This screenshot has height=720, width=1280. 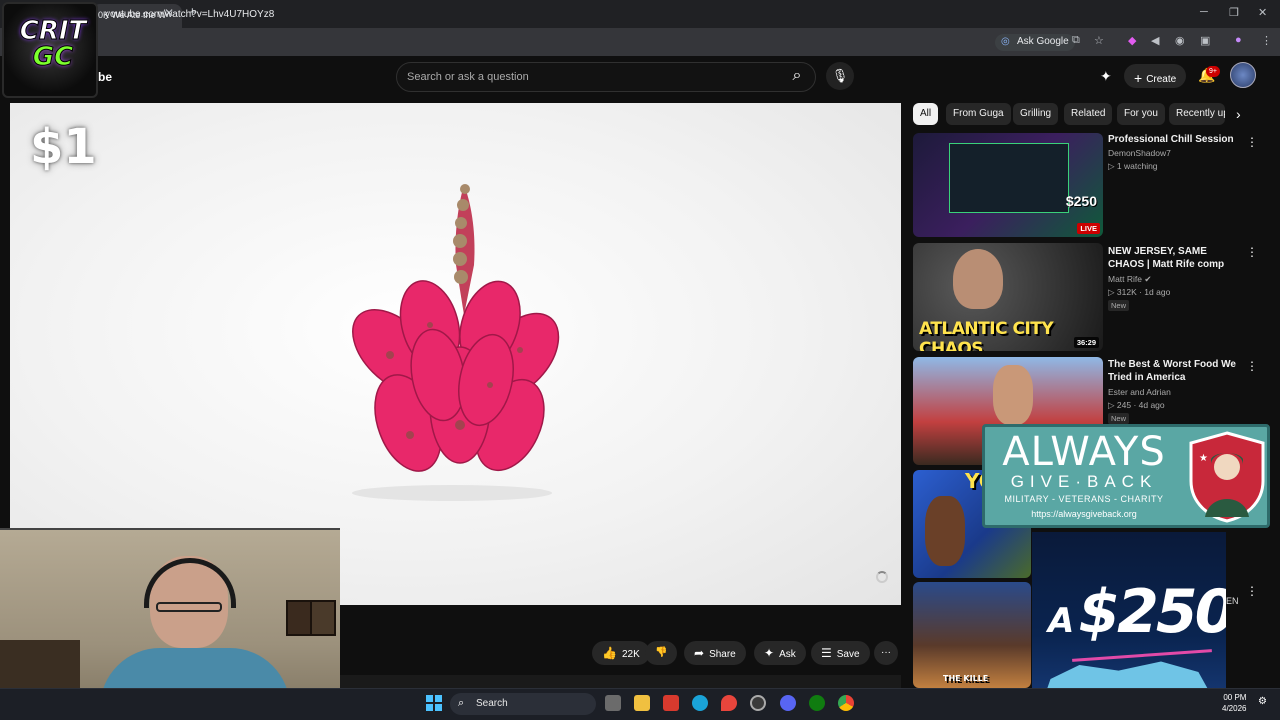 I want to click on bookmark-star-icon: ☆, so click(x=1099, y=40).